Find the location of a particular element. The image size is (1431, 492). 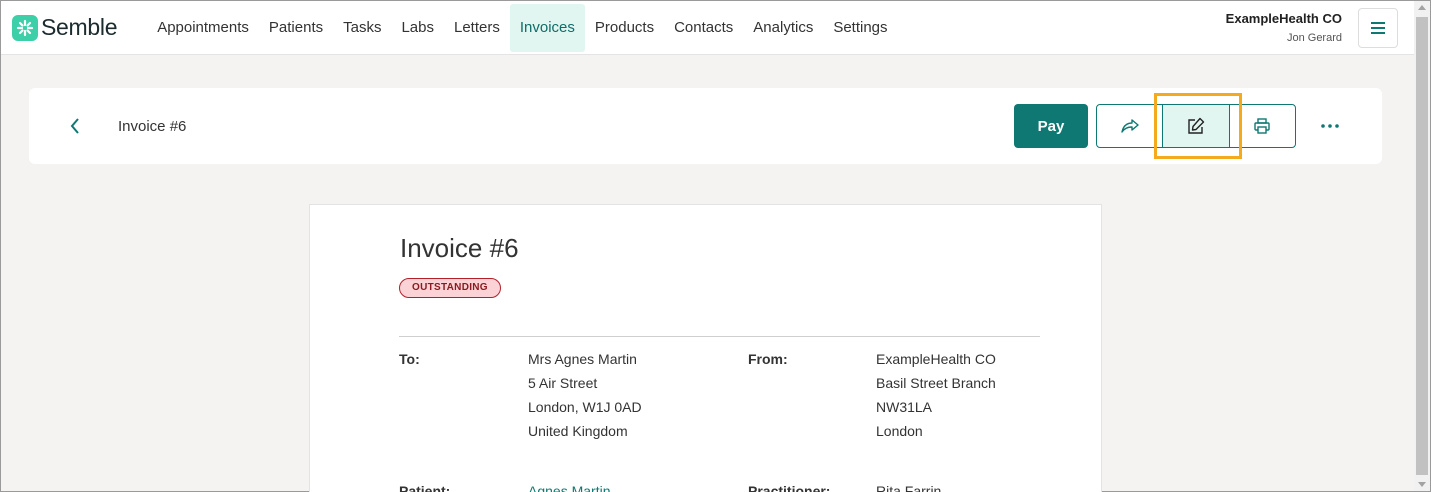

nav-patients: Patients is located at coordinates (296, 28).